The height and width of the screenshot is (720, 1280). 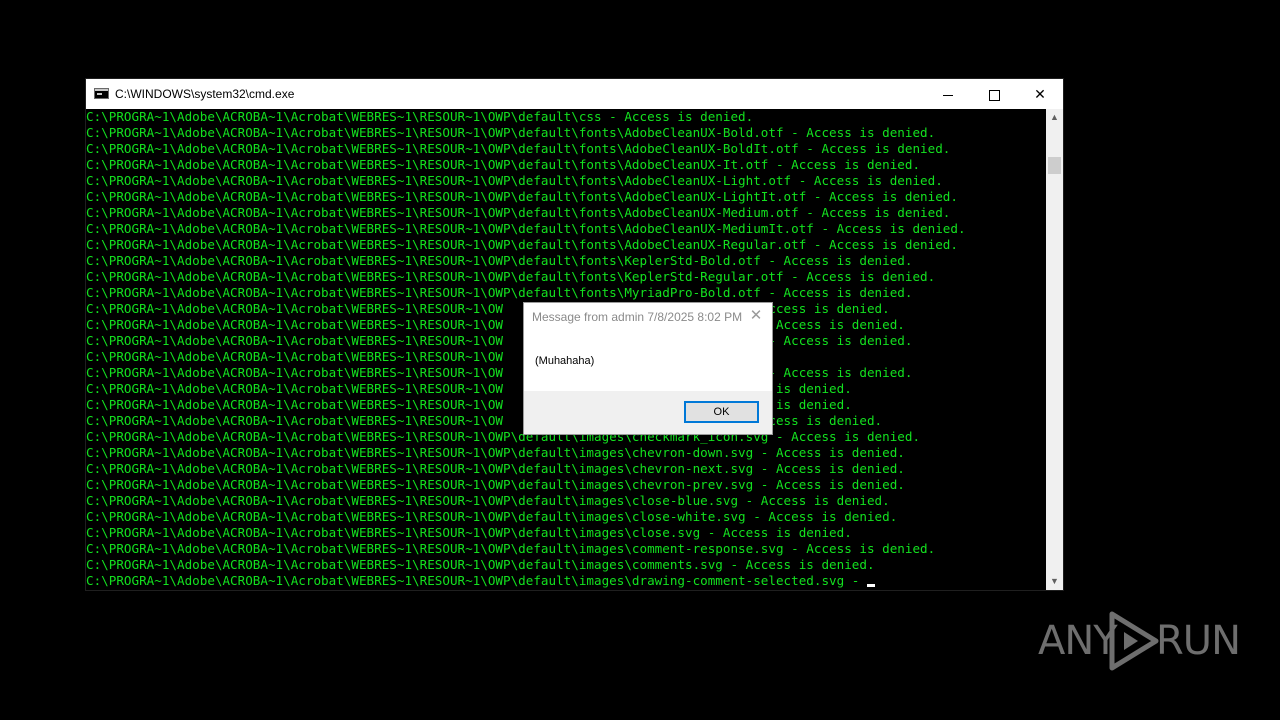 I want to click on window-title: C:\WINDOWS\system32\cmd.exe, so click(x=205, y=94).